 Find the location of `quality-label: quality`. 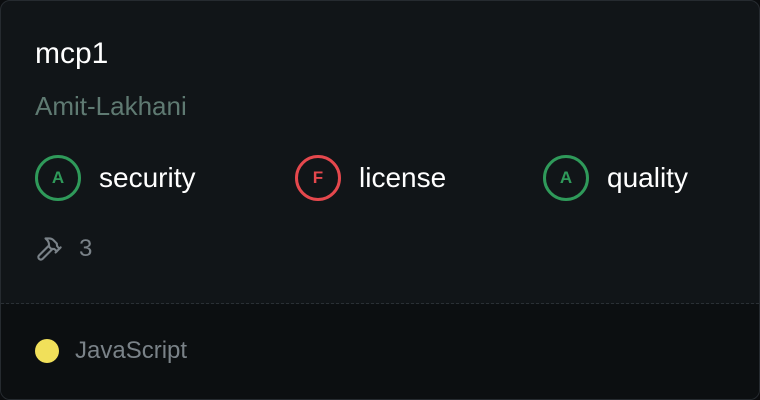

quality-label: quality is located at coordinates (647, 177).